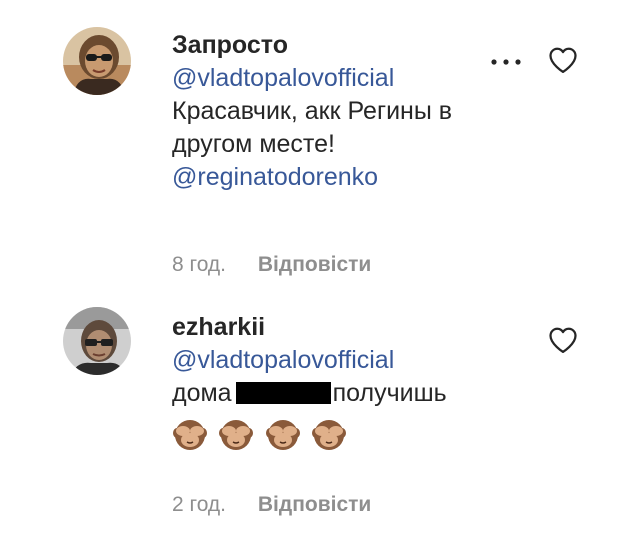  What do you see at coordinates (199, 504) in the screenshot?
I see `comment-timestamp: 2 год.` at bounding box center [199, 504].